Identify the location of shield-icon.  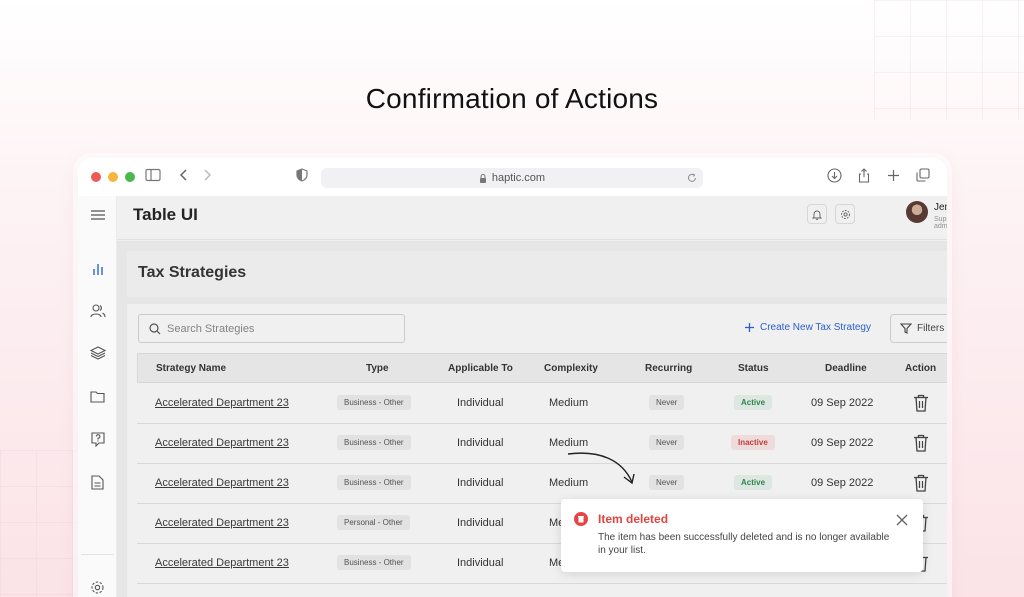
(302, 177).